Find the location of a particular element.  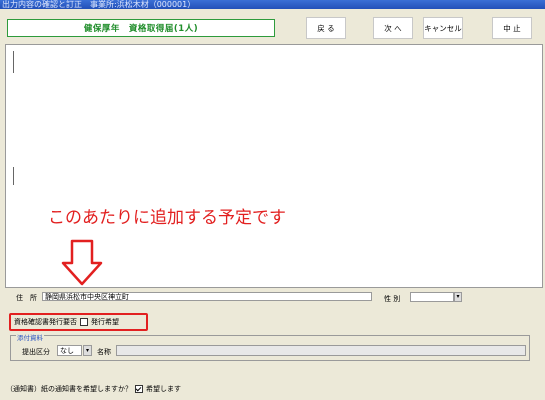

gender-label: 性 別 is located at coordinates (392, 299).